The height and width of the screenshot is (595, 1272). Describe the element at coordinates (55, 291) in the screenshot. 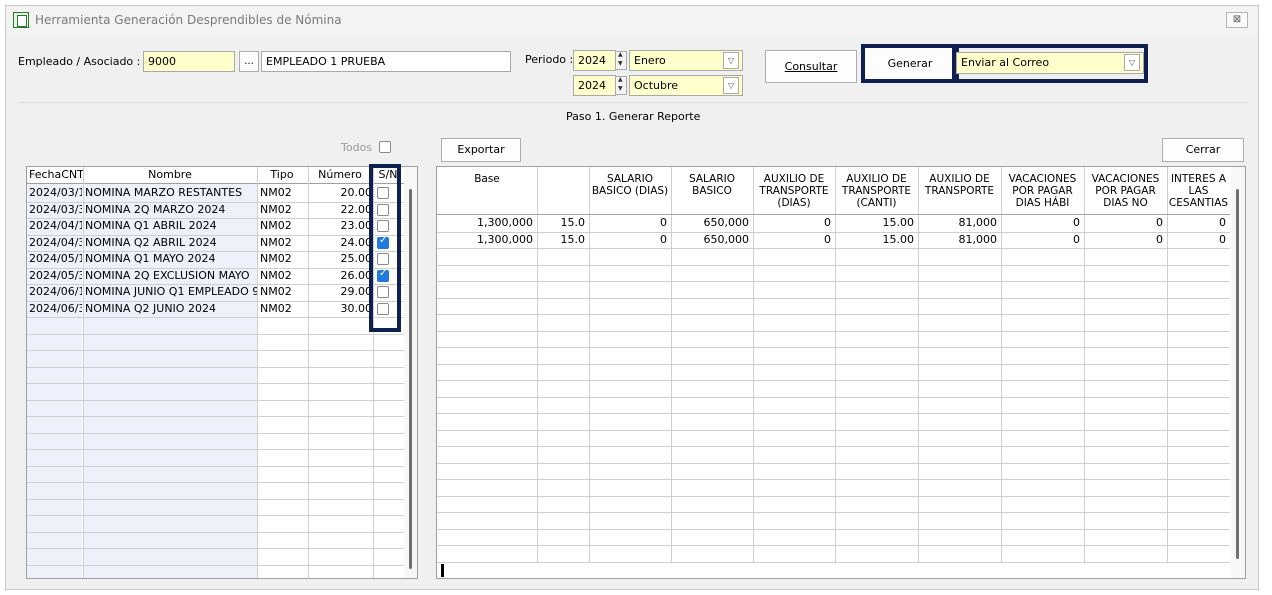

I see `cell-fecha: 2024/06/1` at that location.